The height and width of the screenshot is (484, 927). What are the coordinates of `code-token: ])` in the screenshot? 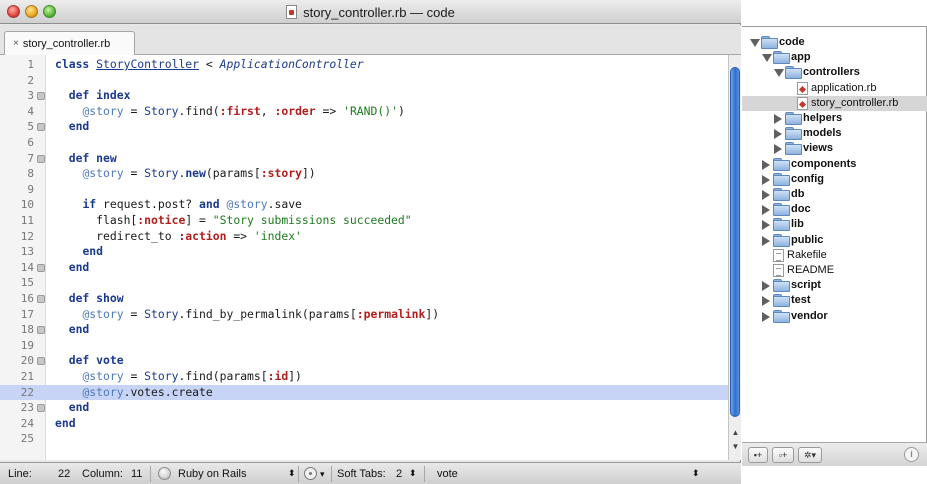 It's located at (295, 376).